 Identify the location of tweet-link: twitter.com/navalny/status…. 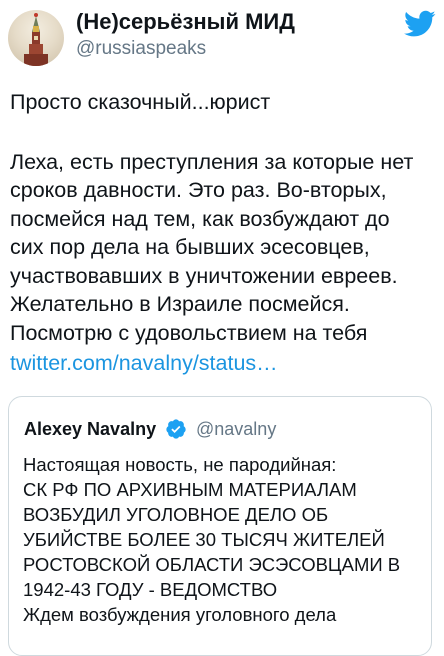
(144, 363).